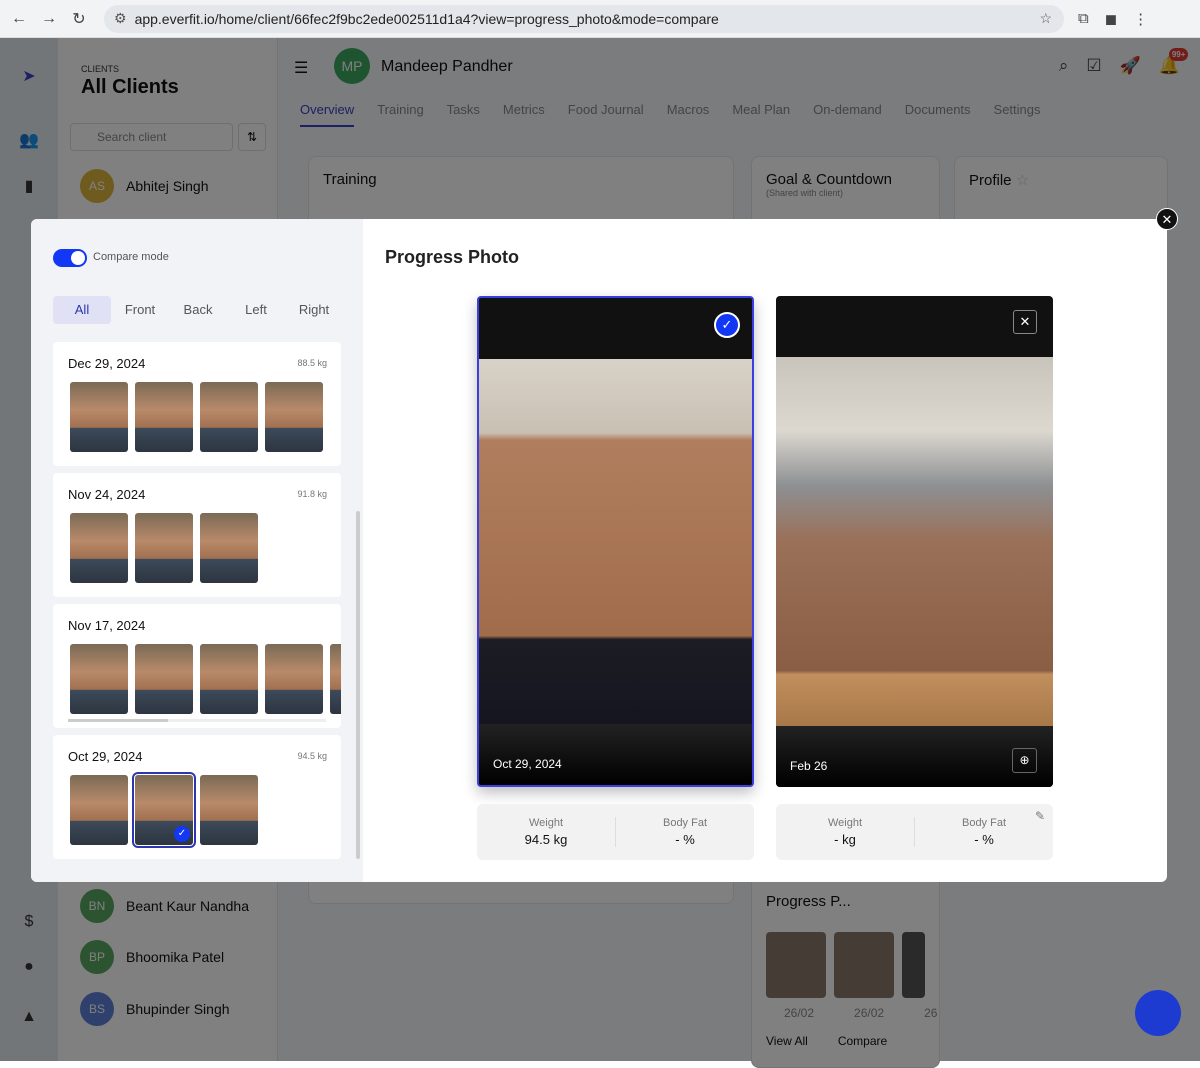  I want to click on thumb-date: 26/02, so click(799, 1013).